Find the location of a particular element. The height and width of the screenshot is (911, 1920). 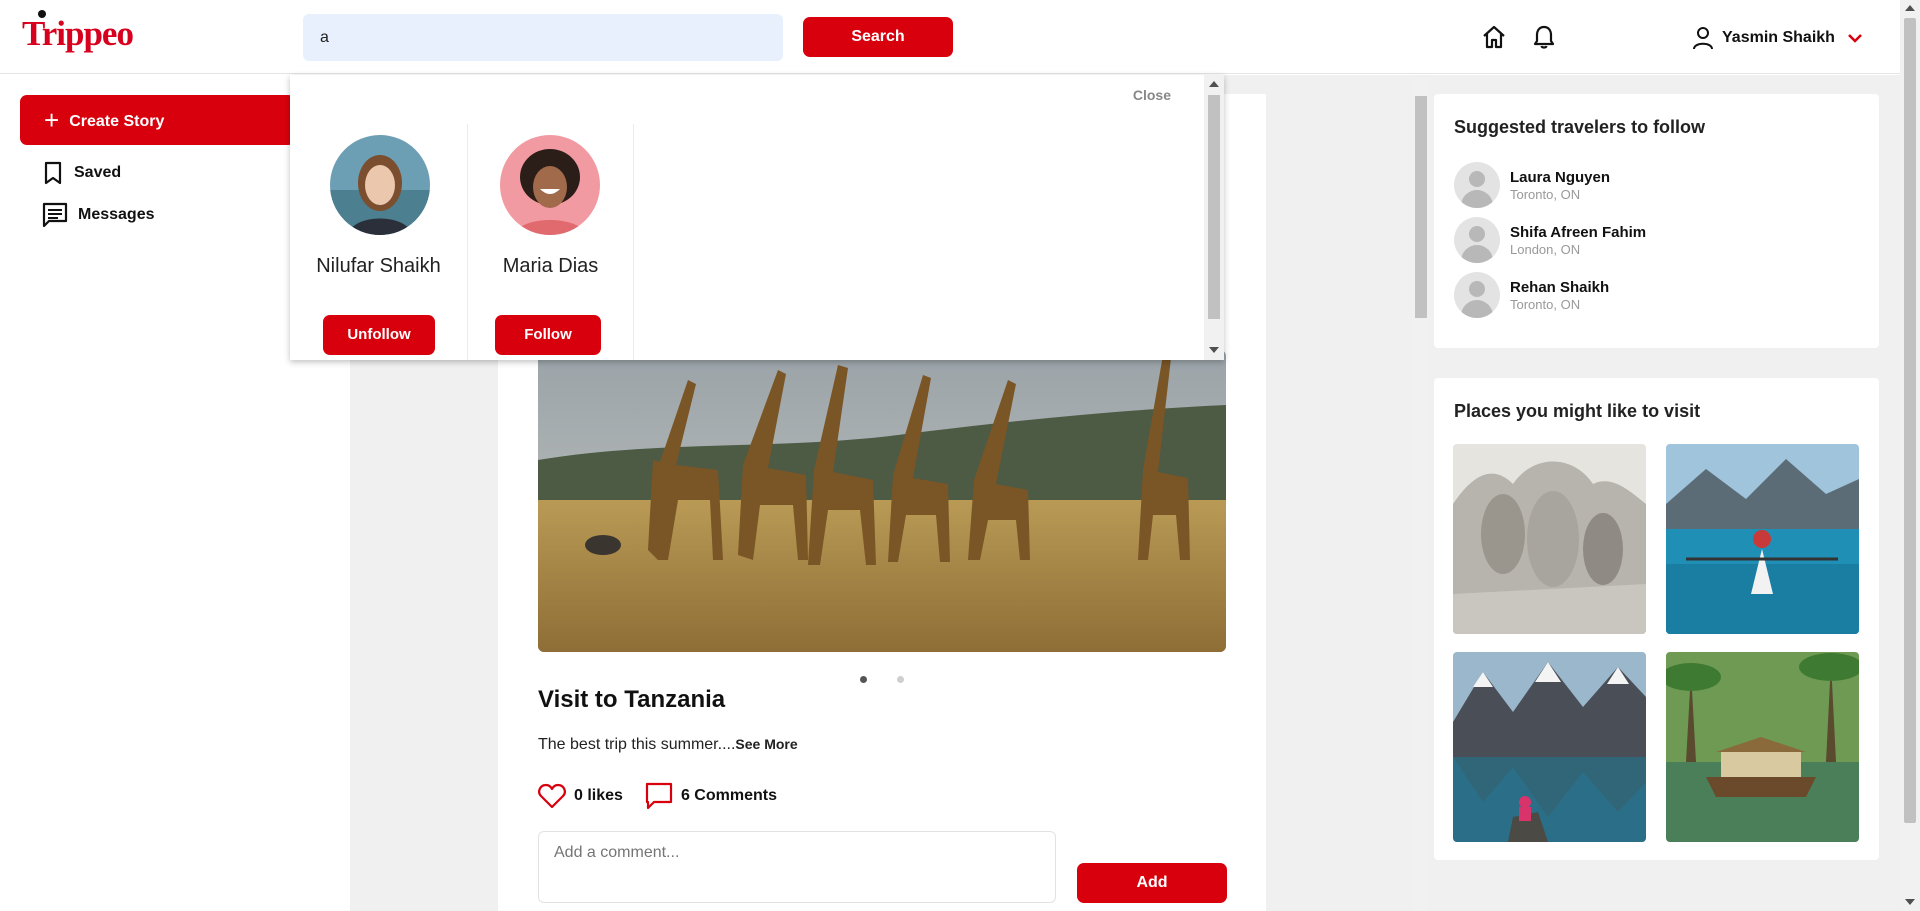

comment-input is located at coordinates (797, 867).